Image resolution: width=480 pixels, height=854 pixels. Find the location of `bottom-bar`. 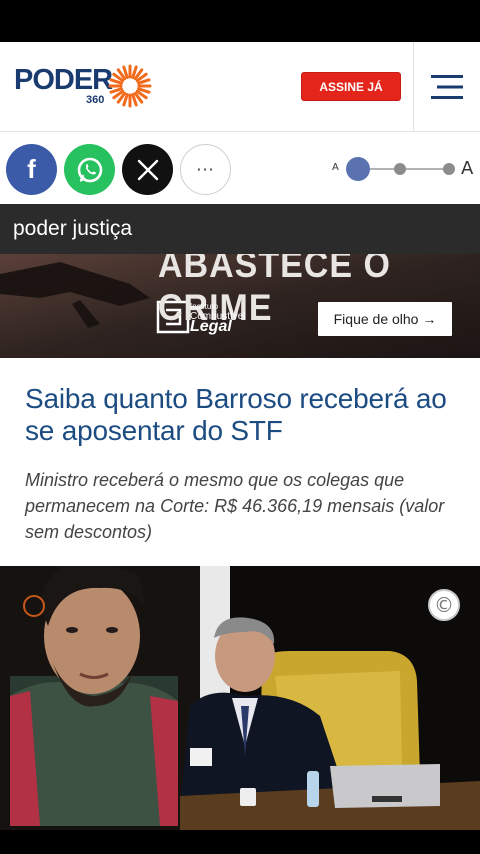

bottom-bar is located at coordinates (240, 842).